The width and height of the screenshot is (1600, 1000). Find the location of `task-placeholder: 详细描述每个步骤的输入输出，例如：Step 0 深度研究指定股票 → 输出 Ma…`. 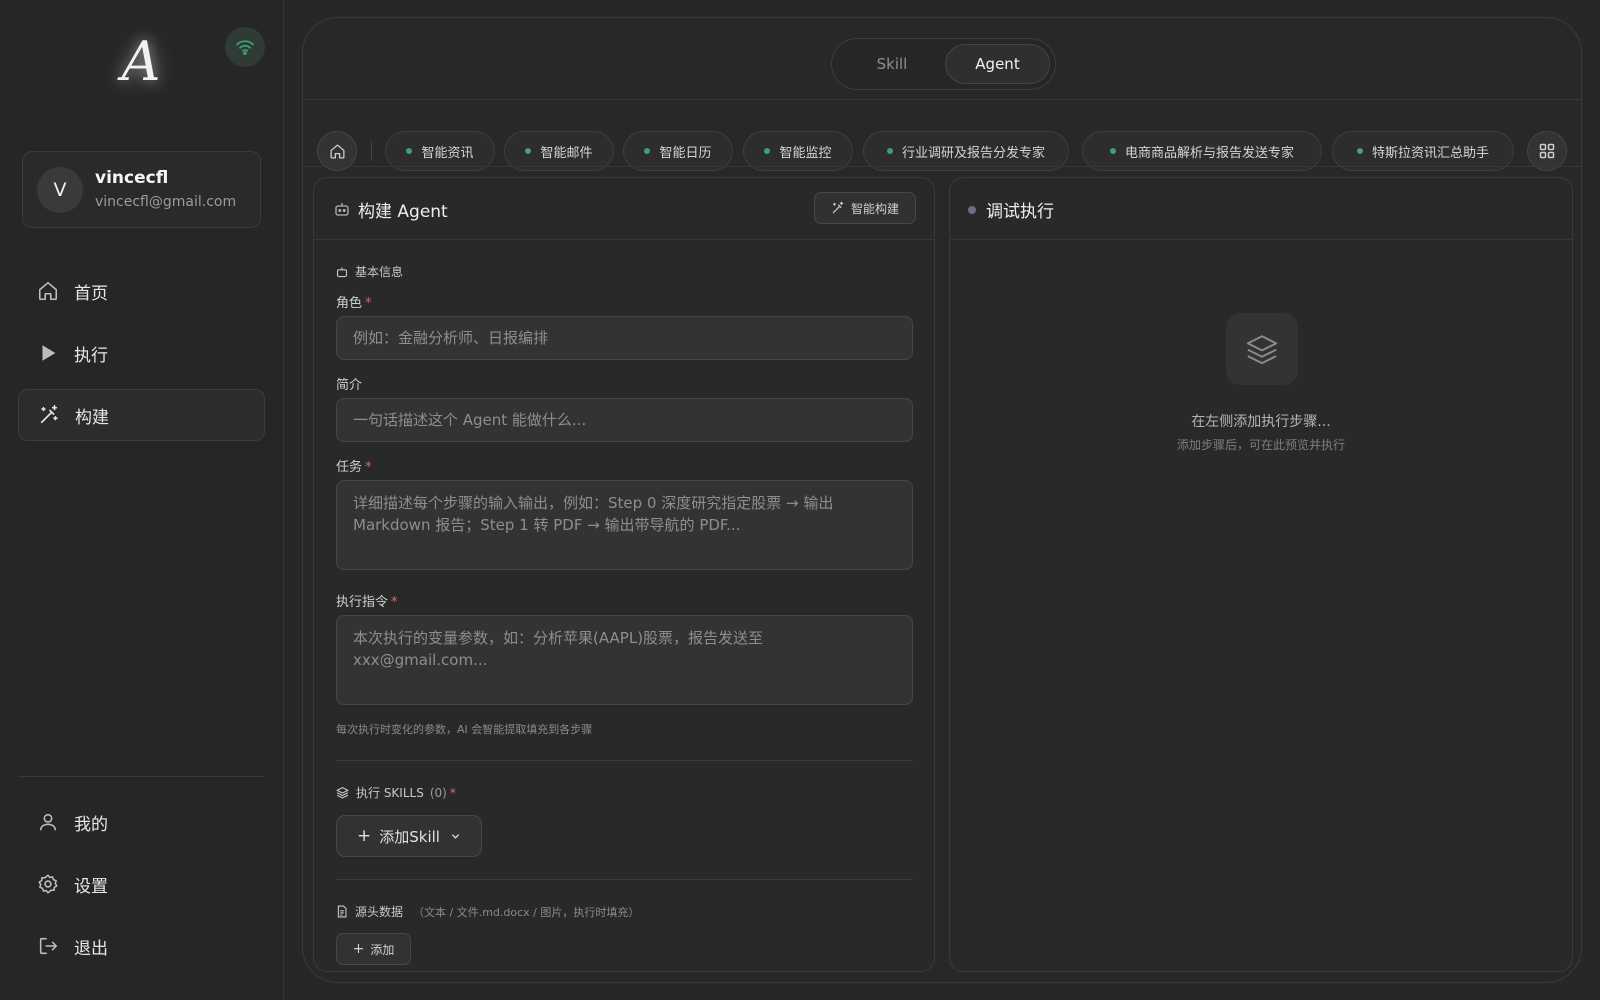

task-placeholder: 详细描述每个步骤的输入输出，例如：Step 0 深度研究指定股票 → 输出 Ma… is located at coordinates (593, 514).